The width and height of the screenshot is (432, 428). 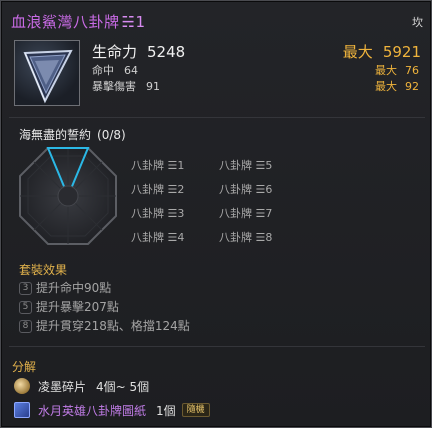 What do you see at coordinates (133, 22) in the screenshot?
I see `item-grade-mark: ☵1` at bounding box center [133, 22].